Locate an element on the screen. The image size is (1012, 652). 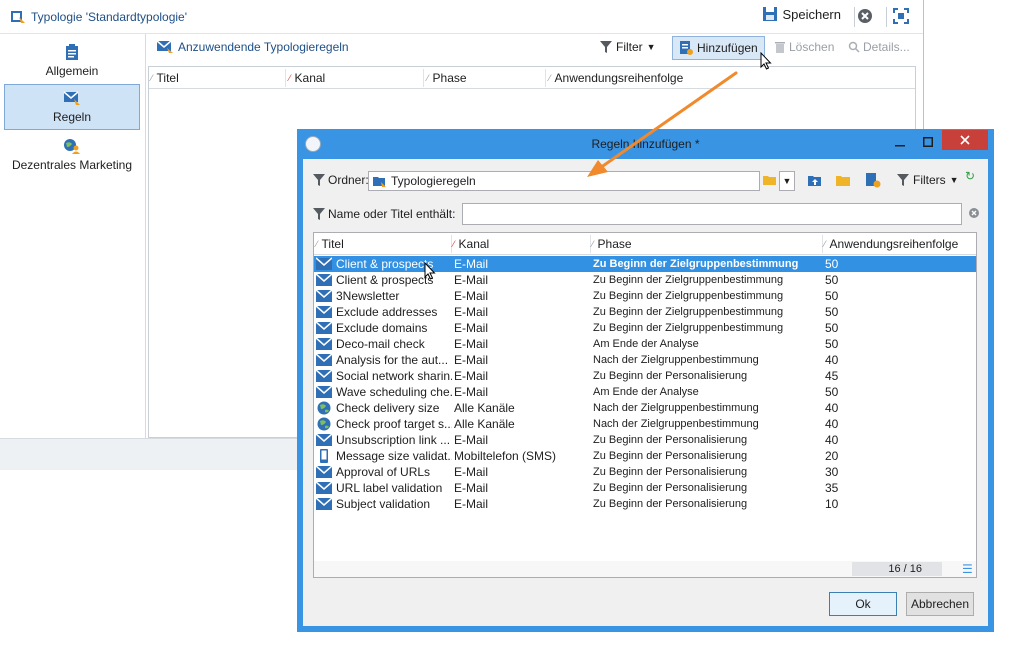
close-button is located at coordinates (965, 140).